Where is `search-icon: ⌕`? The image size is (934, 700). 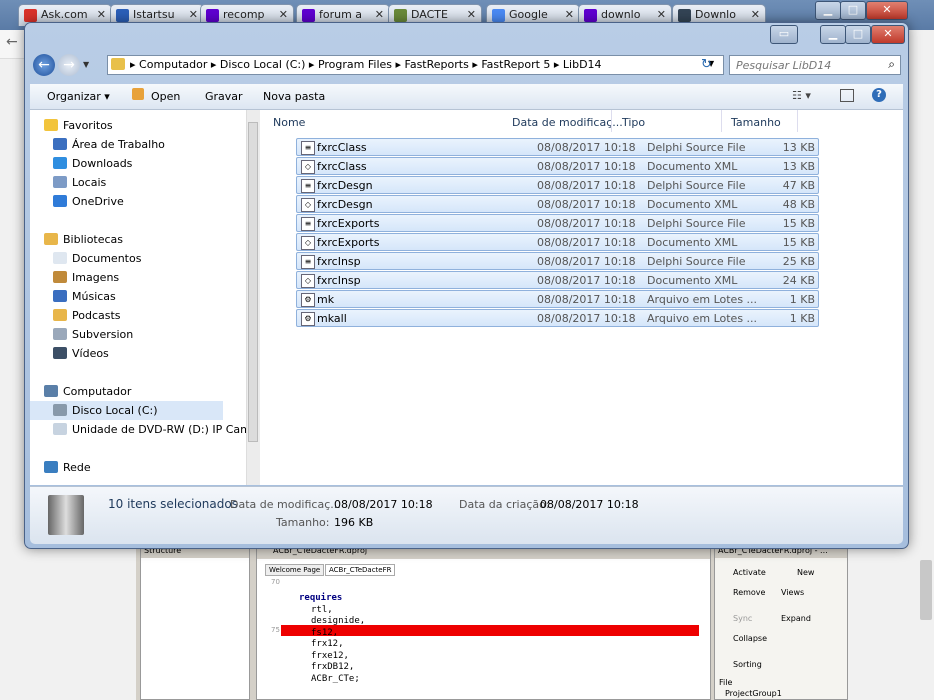 search-icon: ⌕ is located at coordinates (891, 64).